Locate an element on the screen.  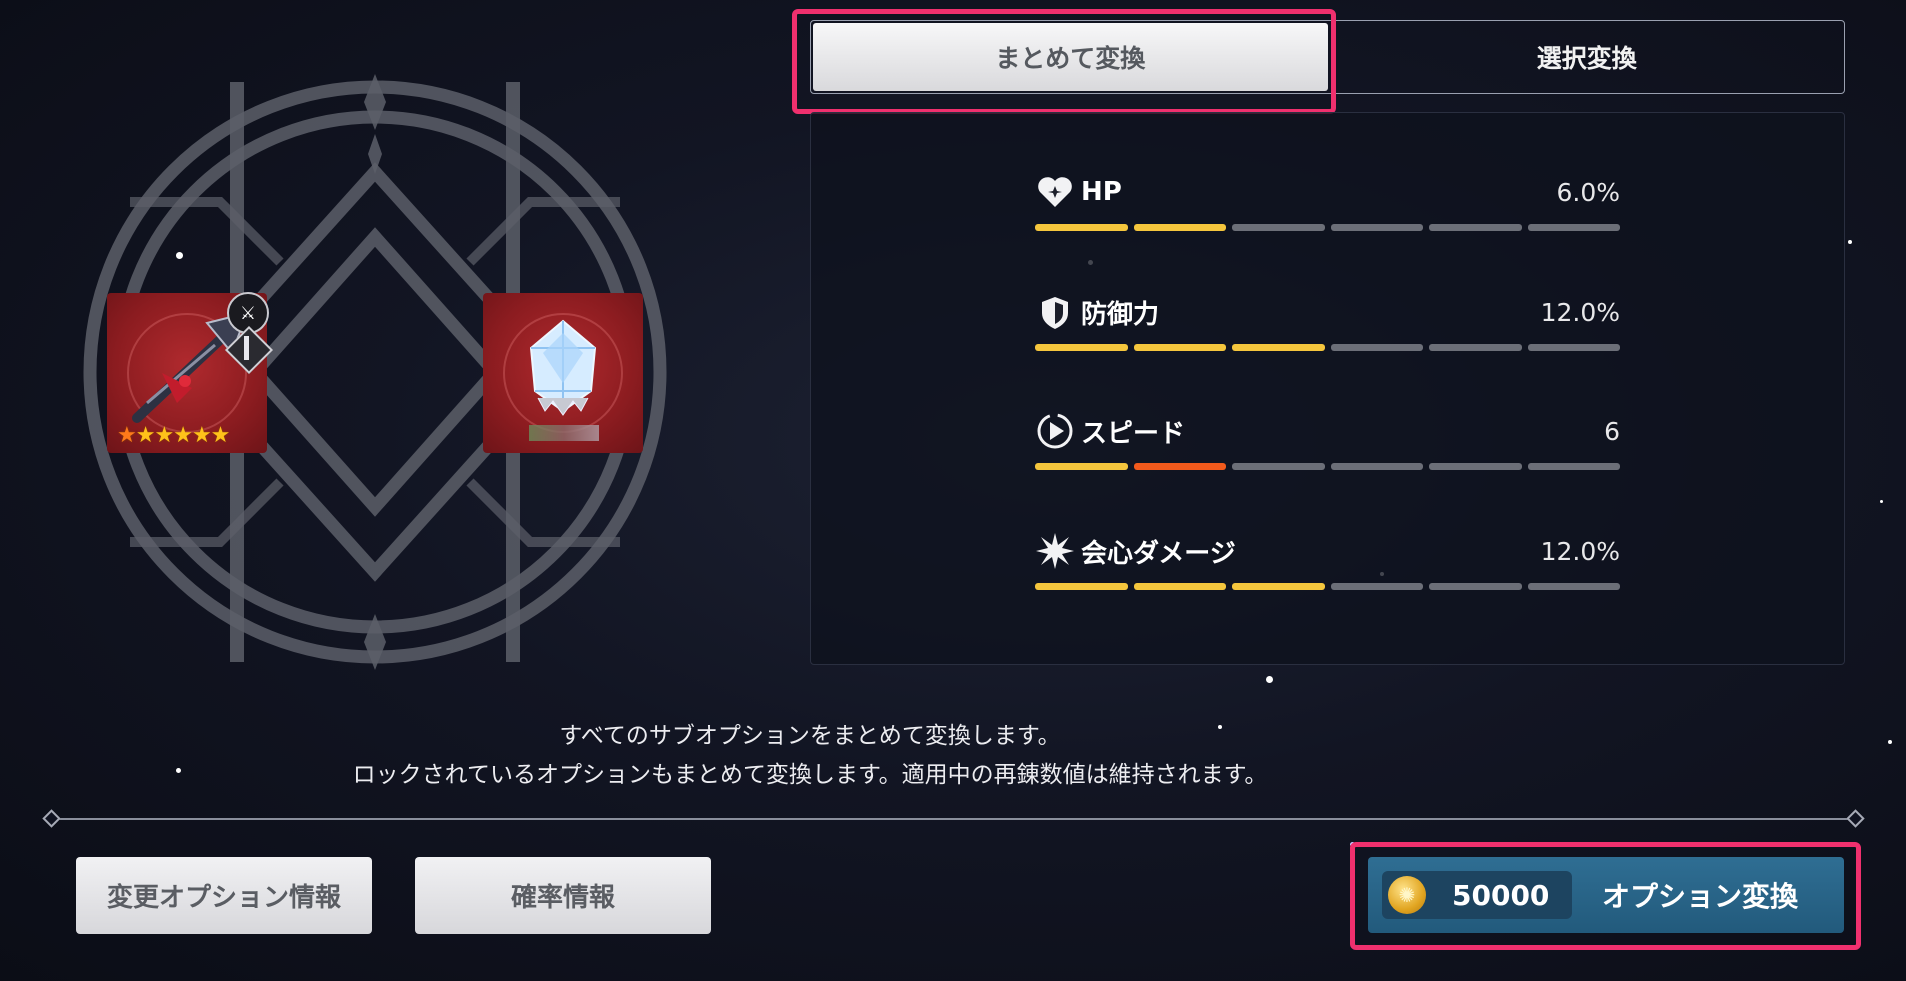
cost-value: 50000 is located at coordinates (1501, 895).